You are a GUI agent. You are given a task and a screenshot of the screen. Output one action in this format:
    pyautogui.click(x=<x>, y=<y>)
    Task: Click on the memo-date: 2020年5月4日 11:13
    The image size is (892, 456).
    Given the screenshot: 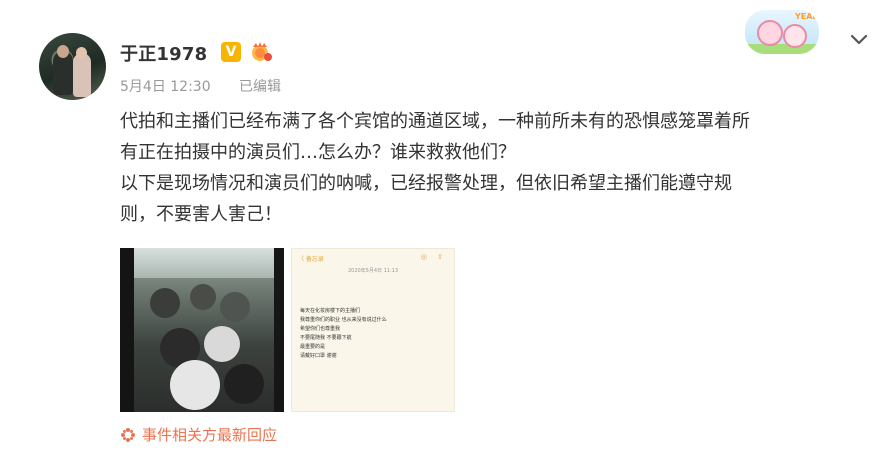 What is the action you would take?
    pyautogui.click(x=373, y=271)
    